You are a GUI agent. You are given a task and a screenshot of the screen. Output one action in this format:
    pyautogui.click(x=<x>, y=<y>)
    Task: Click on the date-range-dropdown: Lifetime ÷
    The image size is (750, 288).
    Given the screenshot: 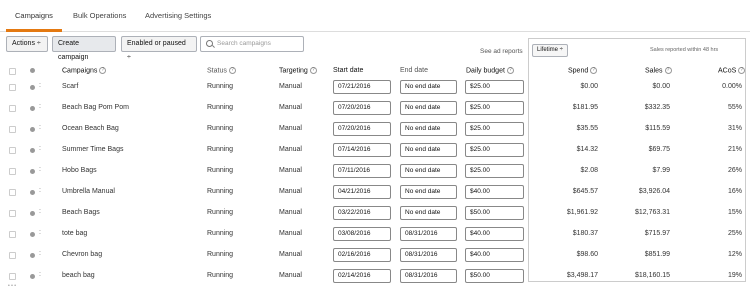 What is the action you would take?
    pyautogui.click(x=550, y=50)
    